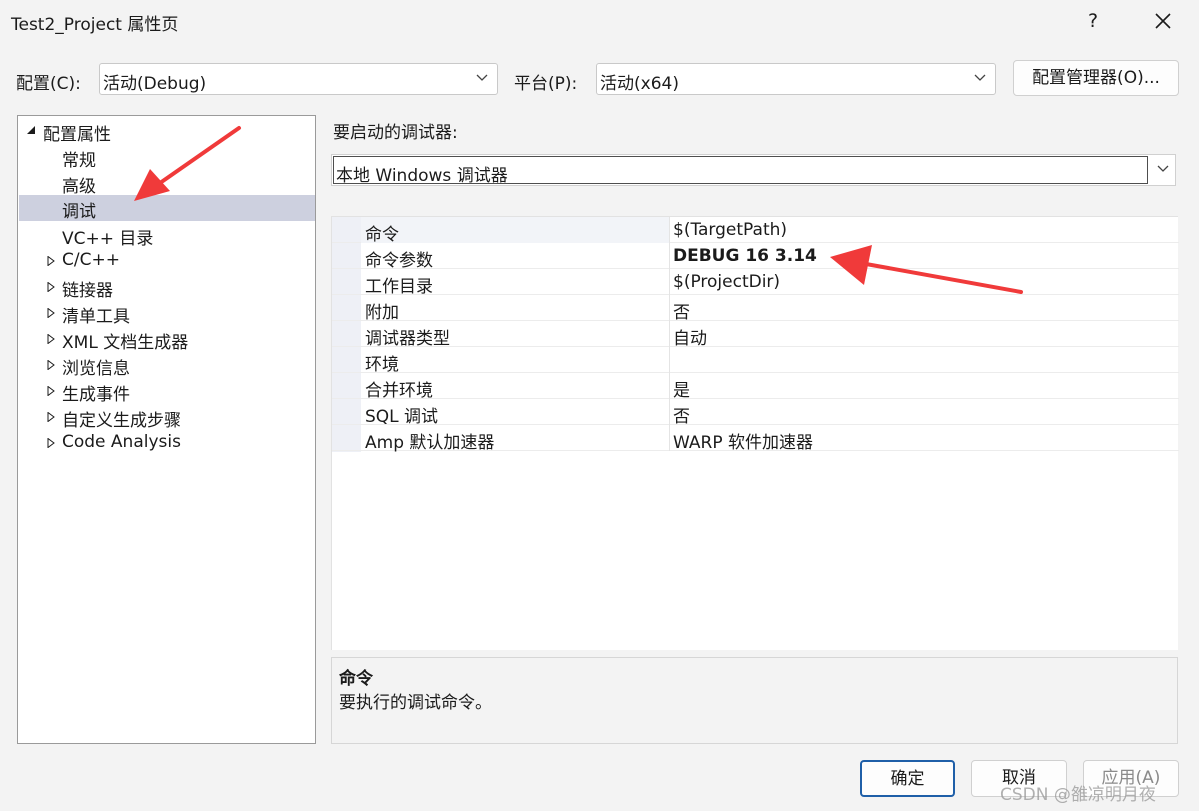 The width and height of the screenshot is (1199, 811). Describe the element at coordinates (754, 700) in the screenshot. I see `description-panel: 命令 要执行的调试命令。` at that location.